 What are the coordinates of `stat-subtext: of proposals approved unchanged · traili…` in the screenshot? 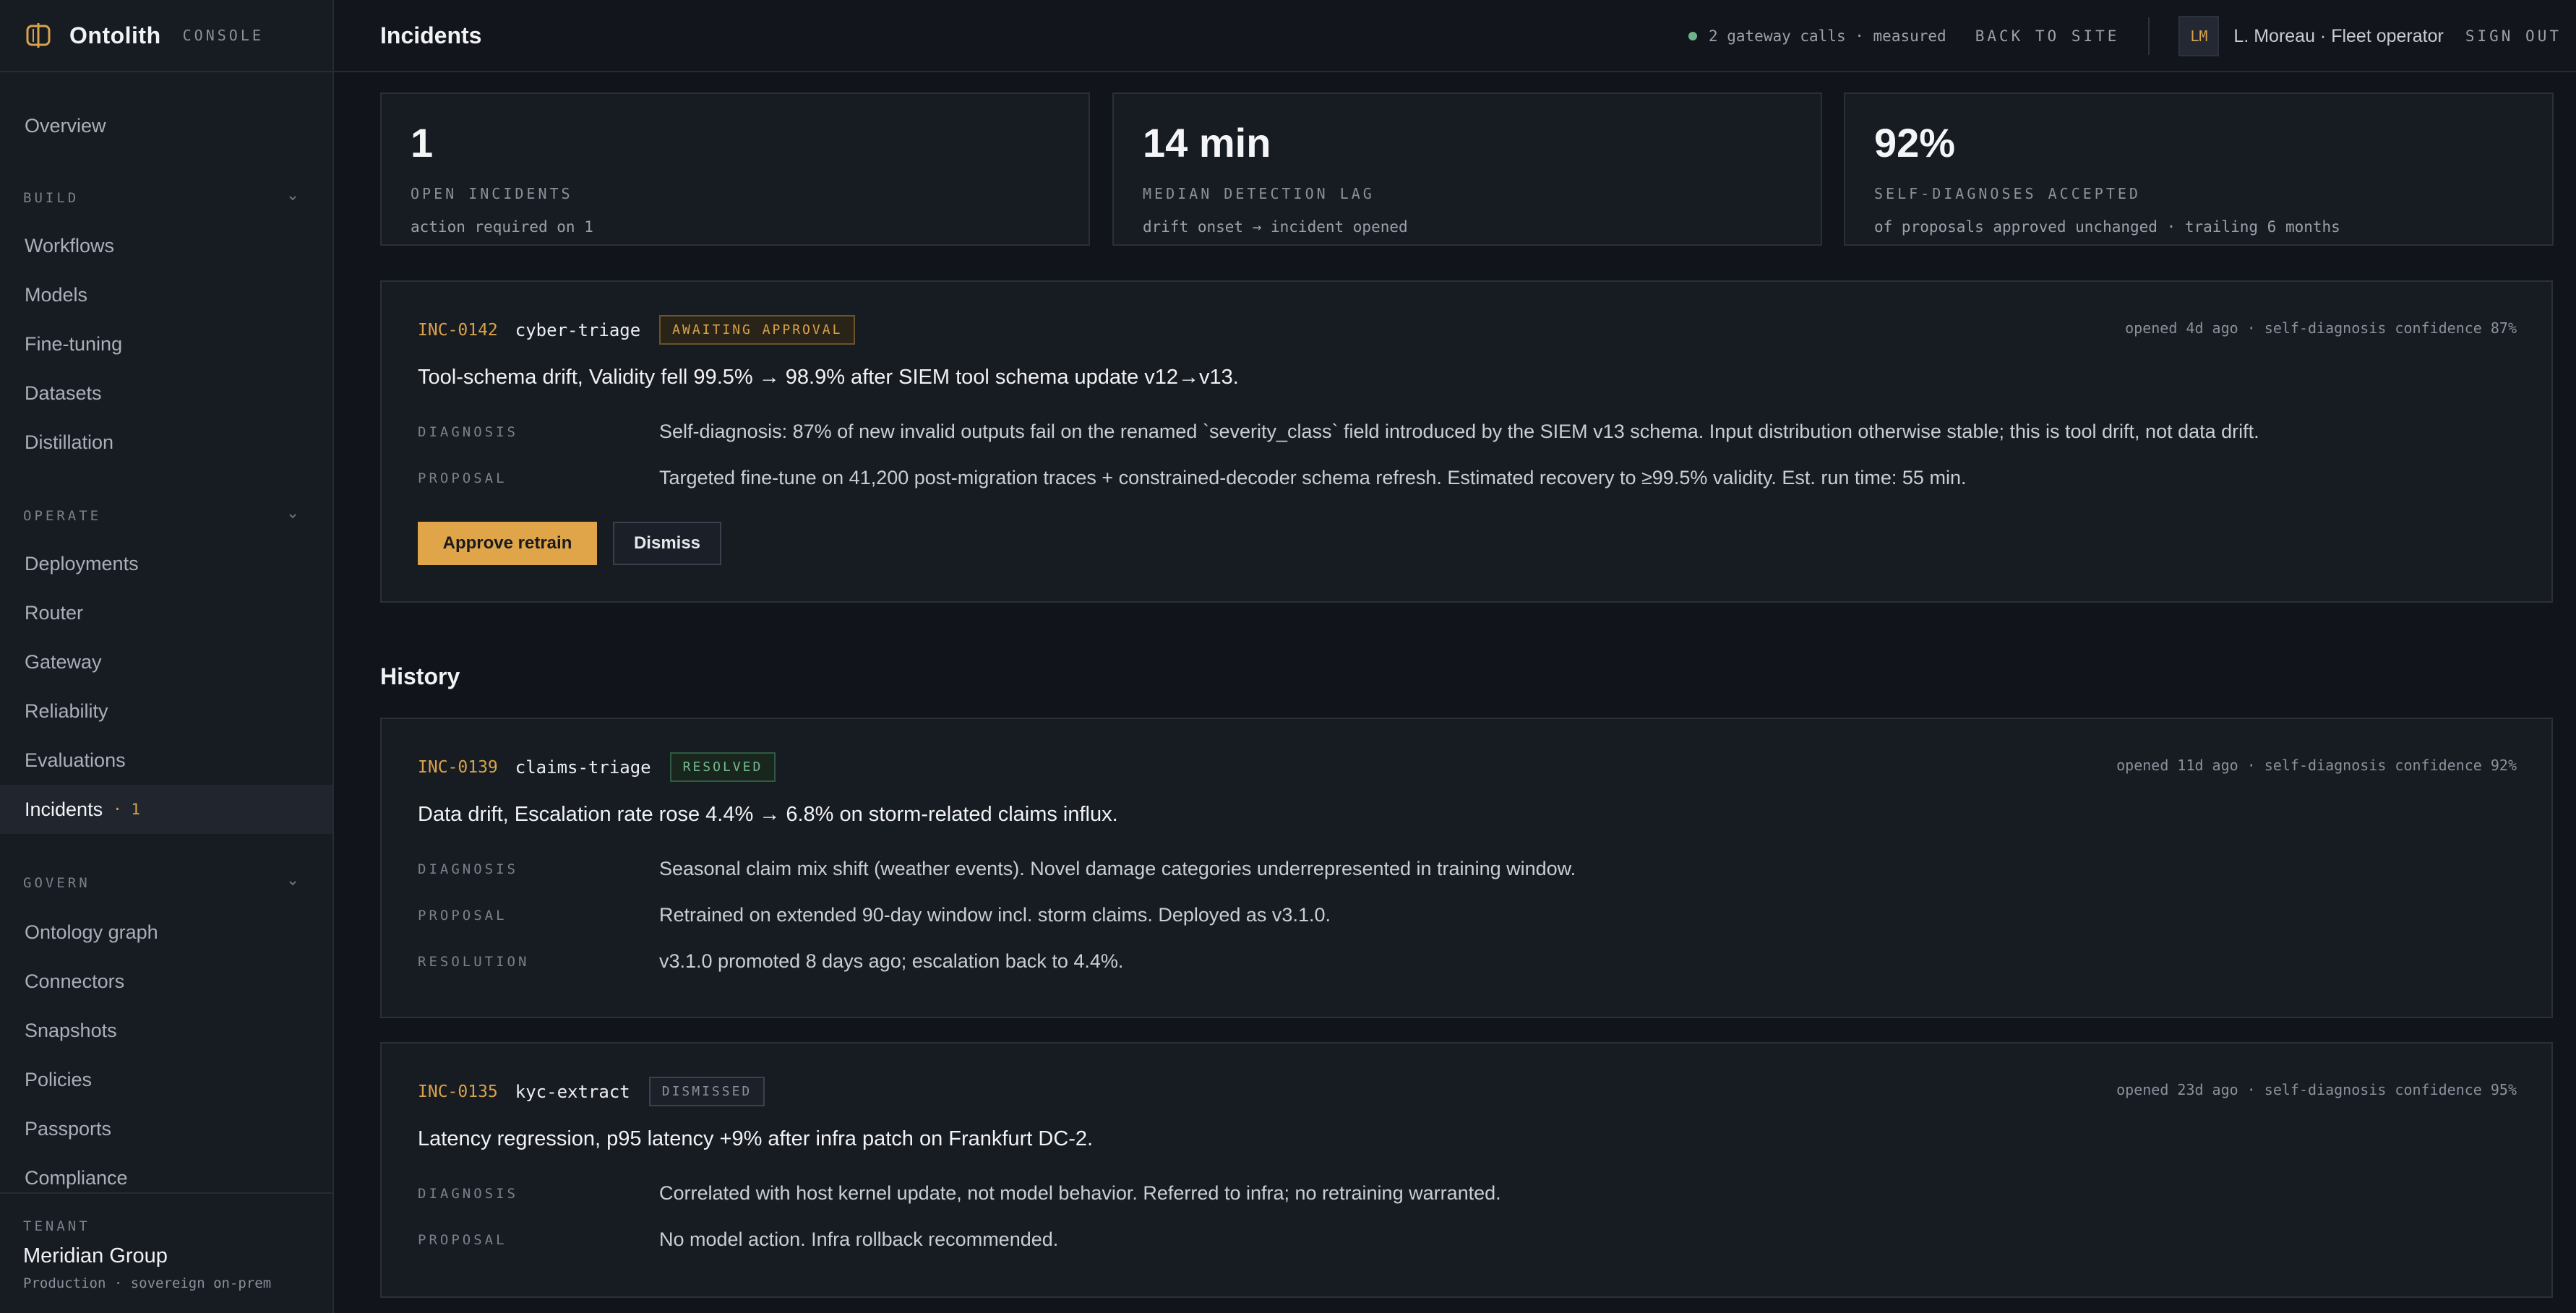 It's located at (2107, 227).